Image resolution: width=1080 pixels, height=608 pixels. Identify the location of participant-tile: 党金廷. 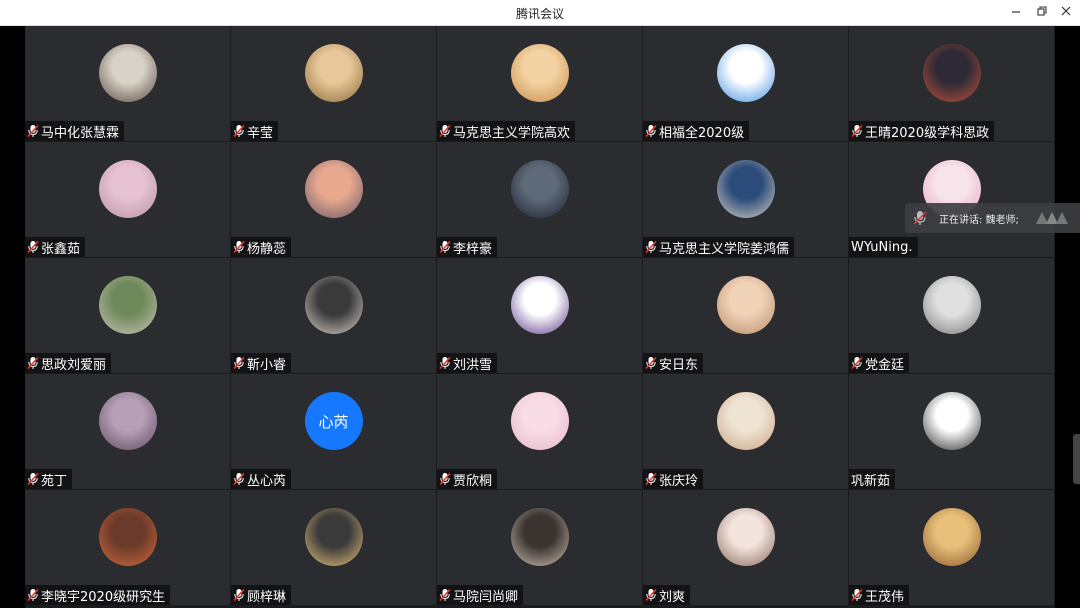
(952, 316).